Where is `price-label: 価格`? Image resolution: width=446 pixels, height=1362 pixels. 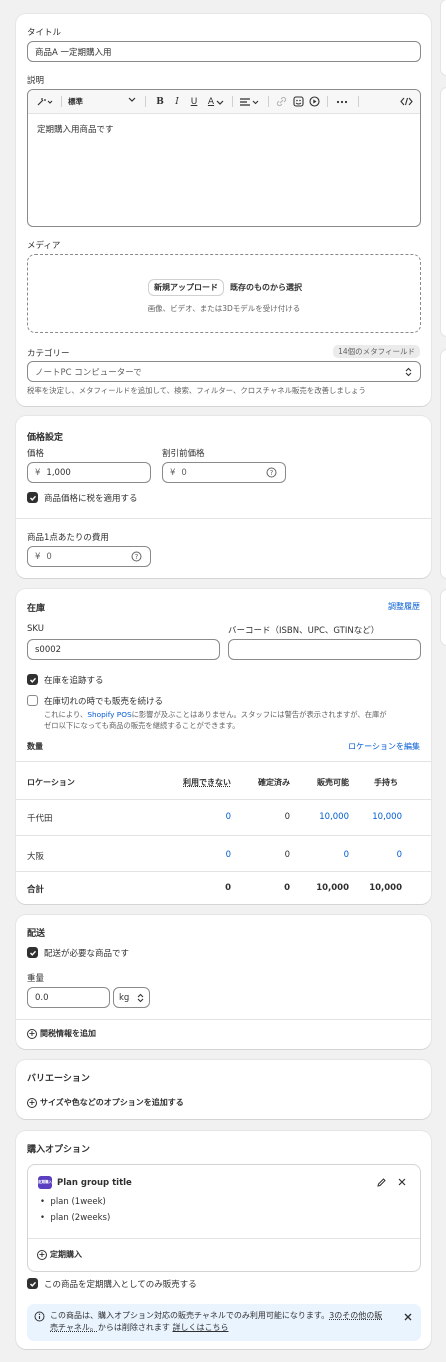 price-label: 価格 is located at coordinates (36, 454).